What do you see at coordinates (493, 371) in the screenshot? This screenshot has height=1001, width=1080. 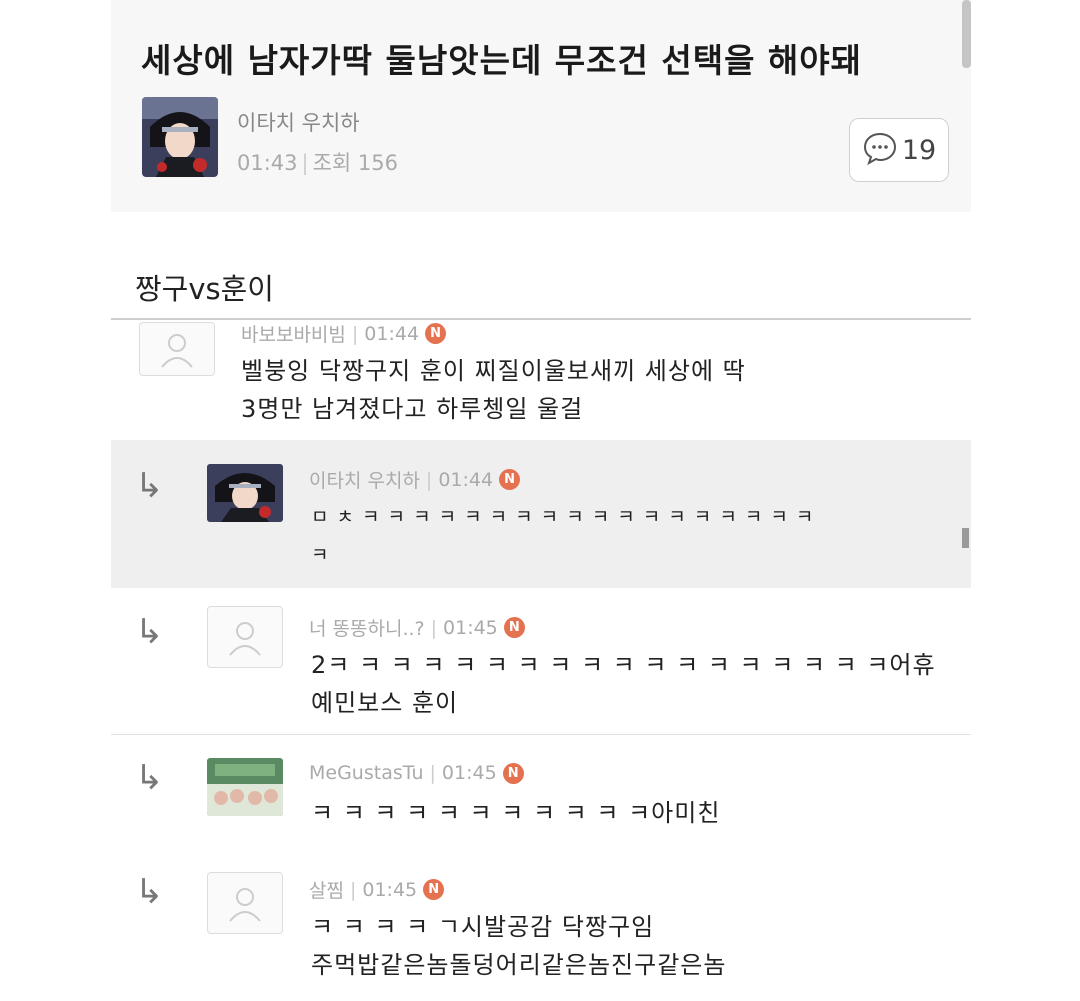 I see `comment-line: 벨붕잉 닥짱구지 훈이 찌질이울보새끼 세상에 딱` at bounding box center [493, 371].